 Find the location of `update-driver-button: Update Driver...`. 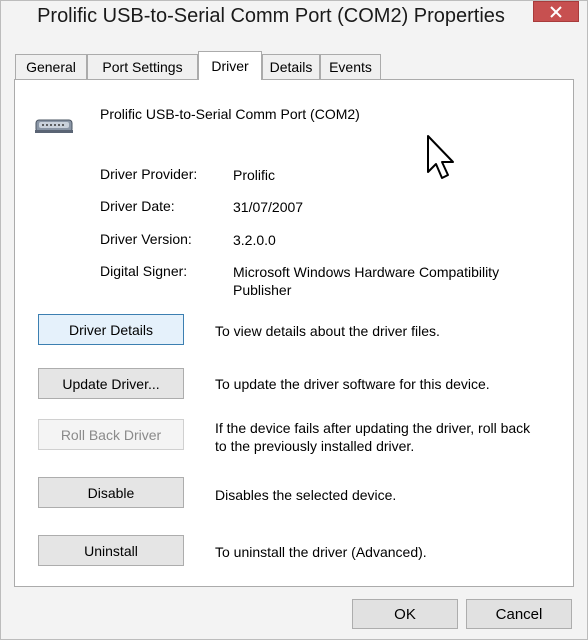

update-driver-button: Update Driver... is located at coordinates (111, 383).